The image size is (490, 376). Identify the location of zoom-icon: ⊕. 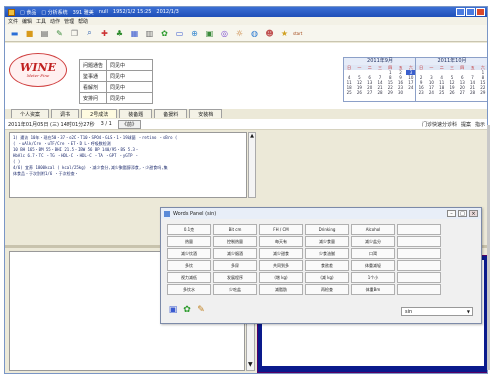
(194, 33).